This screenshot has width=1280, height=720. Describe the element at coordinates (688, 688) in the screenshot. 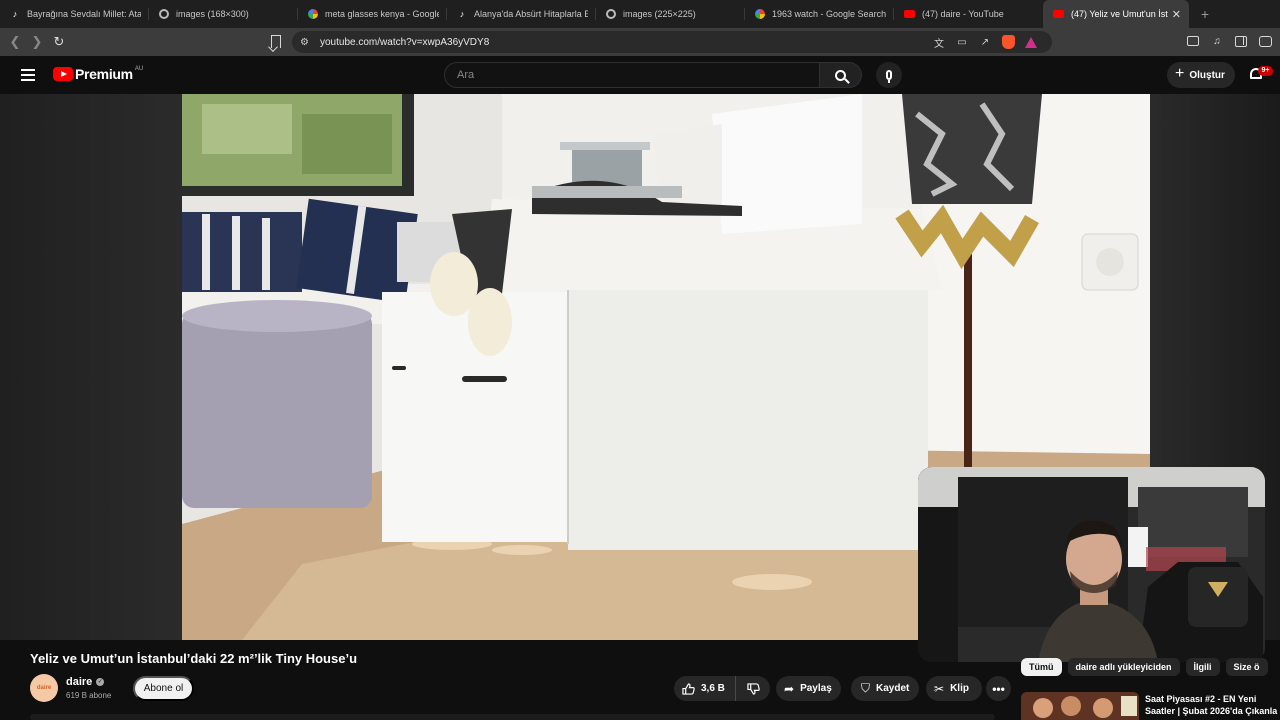

I see `thumbs-up-icon` at that location.